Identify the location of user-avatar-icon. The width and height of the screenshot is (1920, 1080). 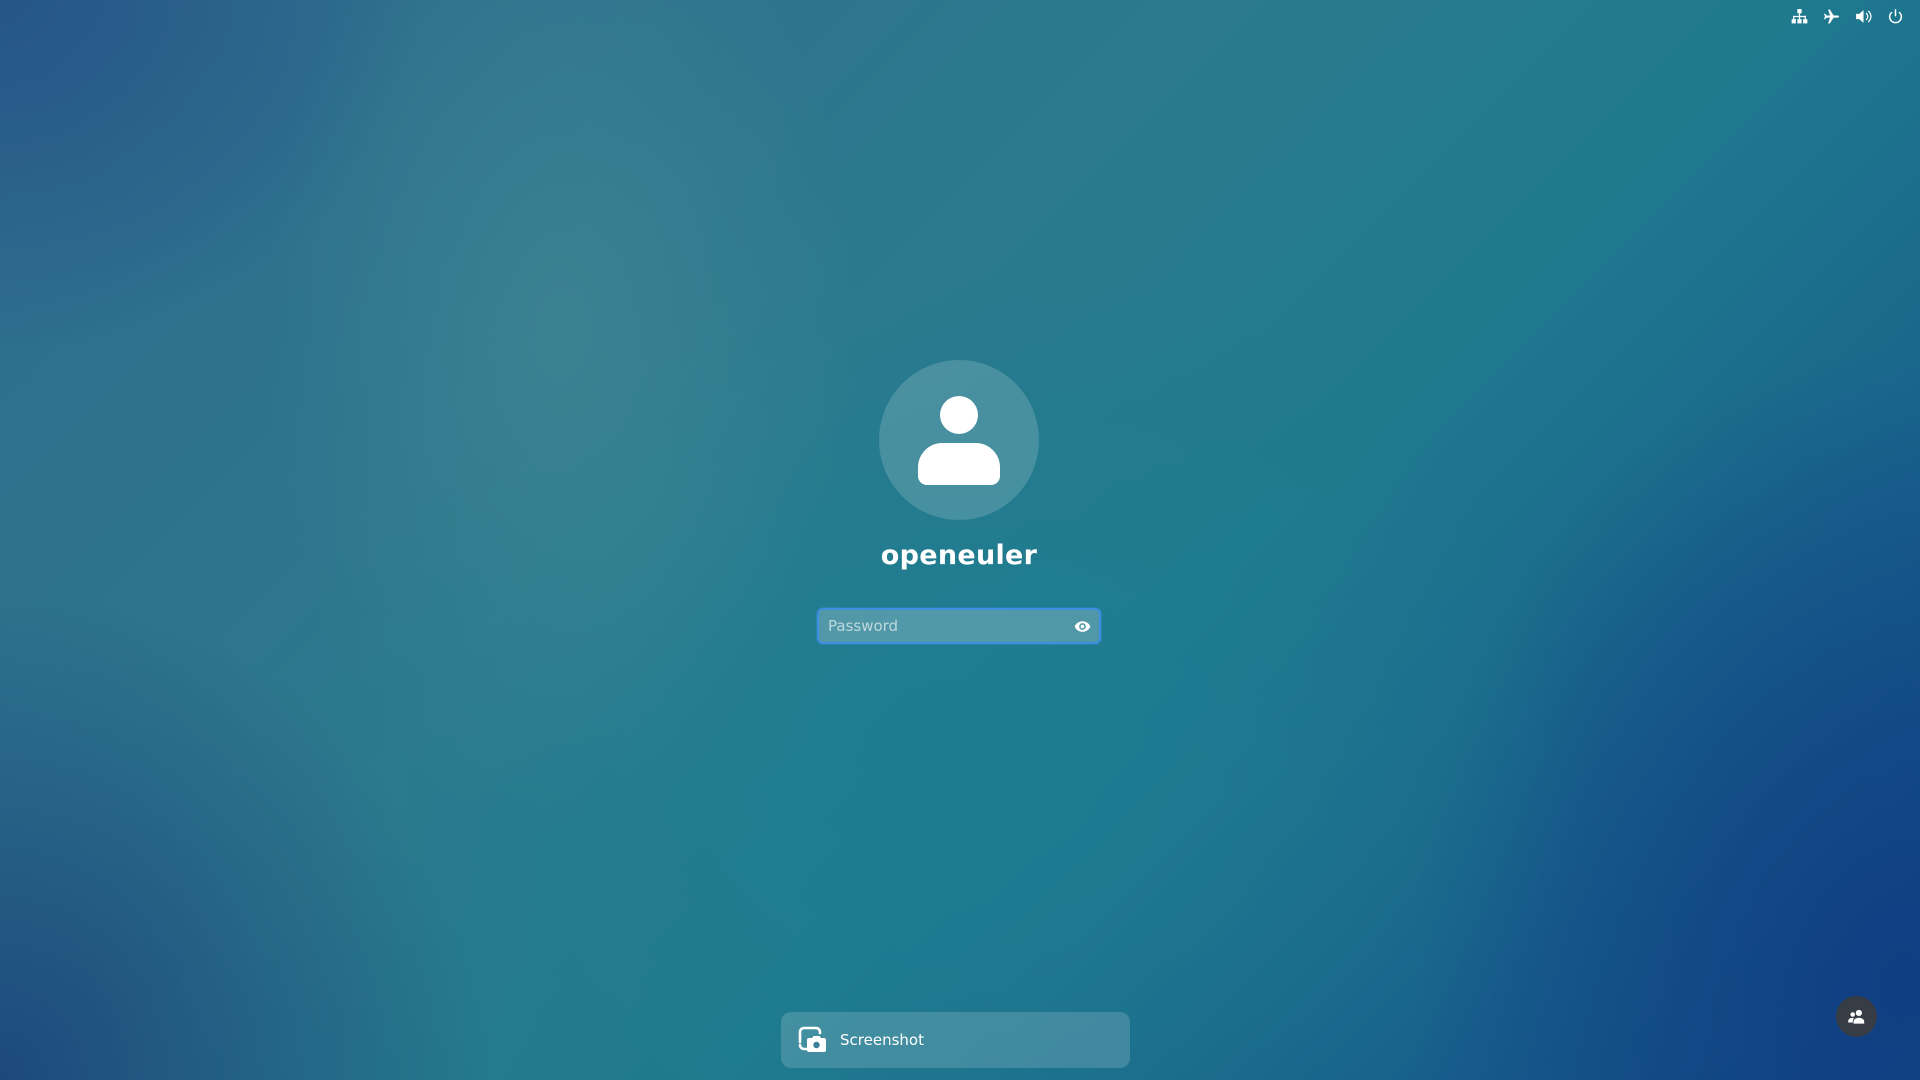
(959, 440).